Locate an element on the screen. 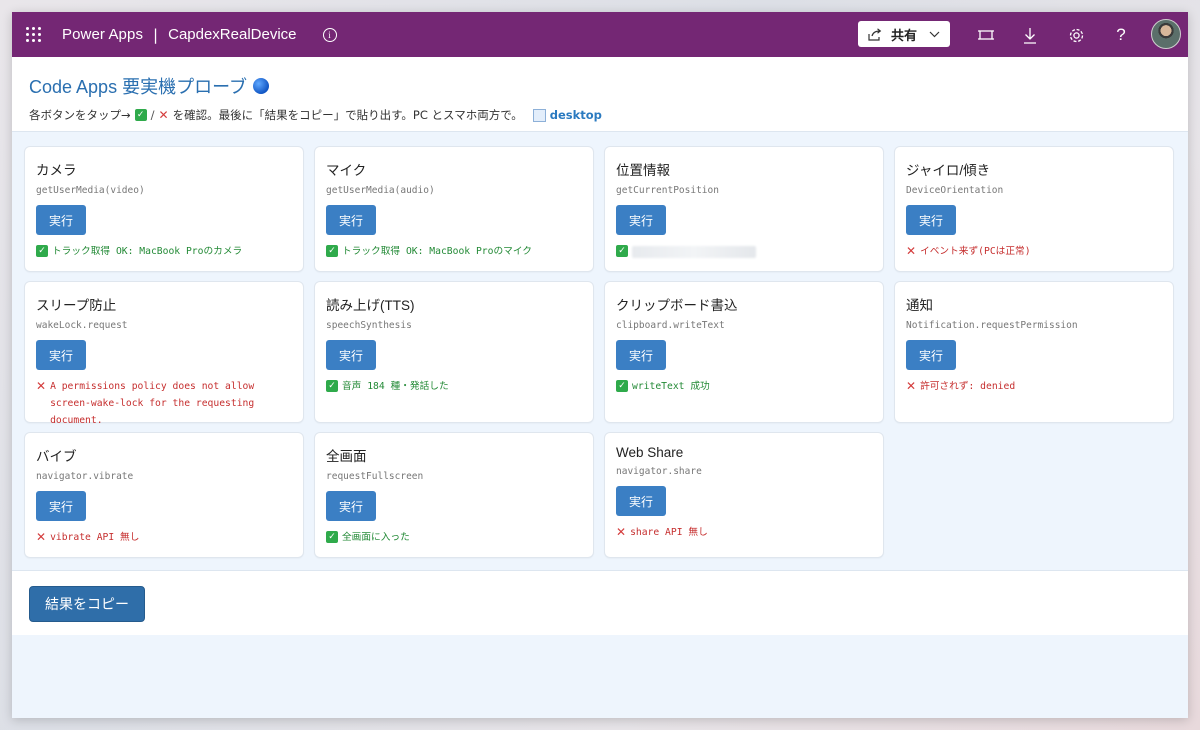  waffle-icon is located at coordinates (33, 34).